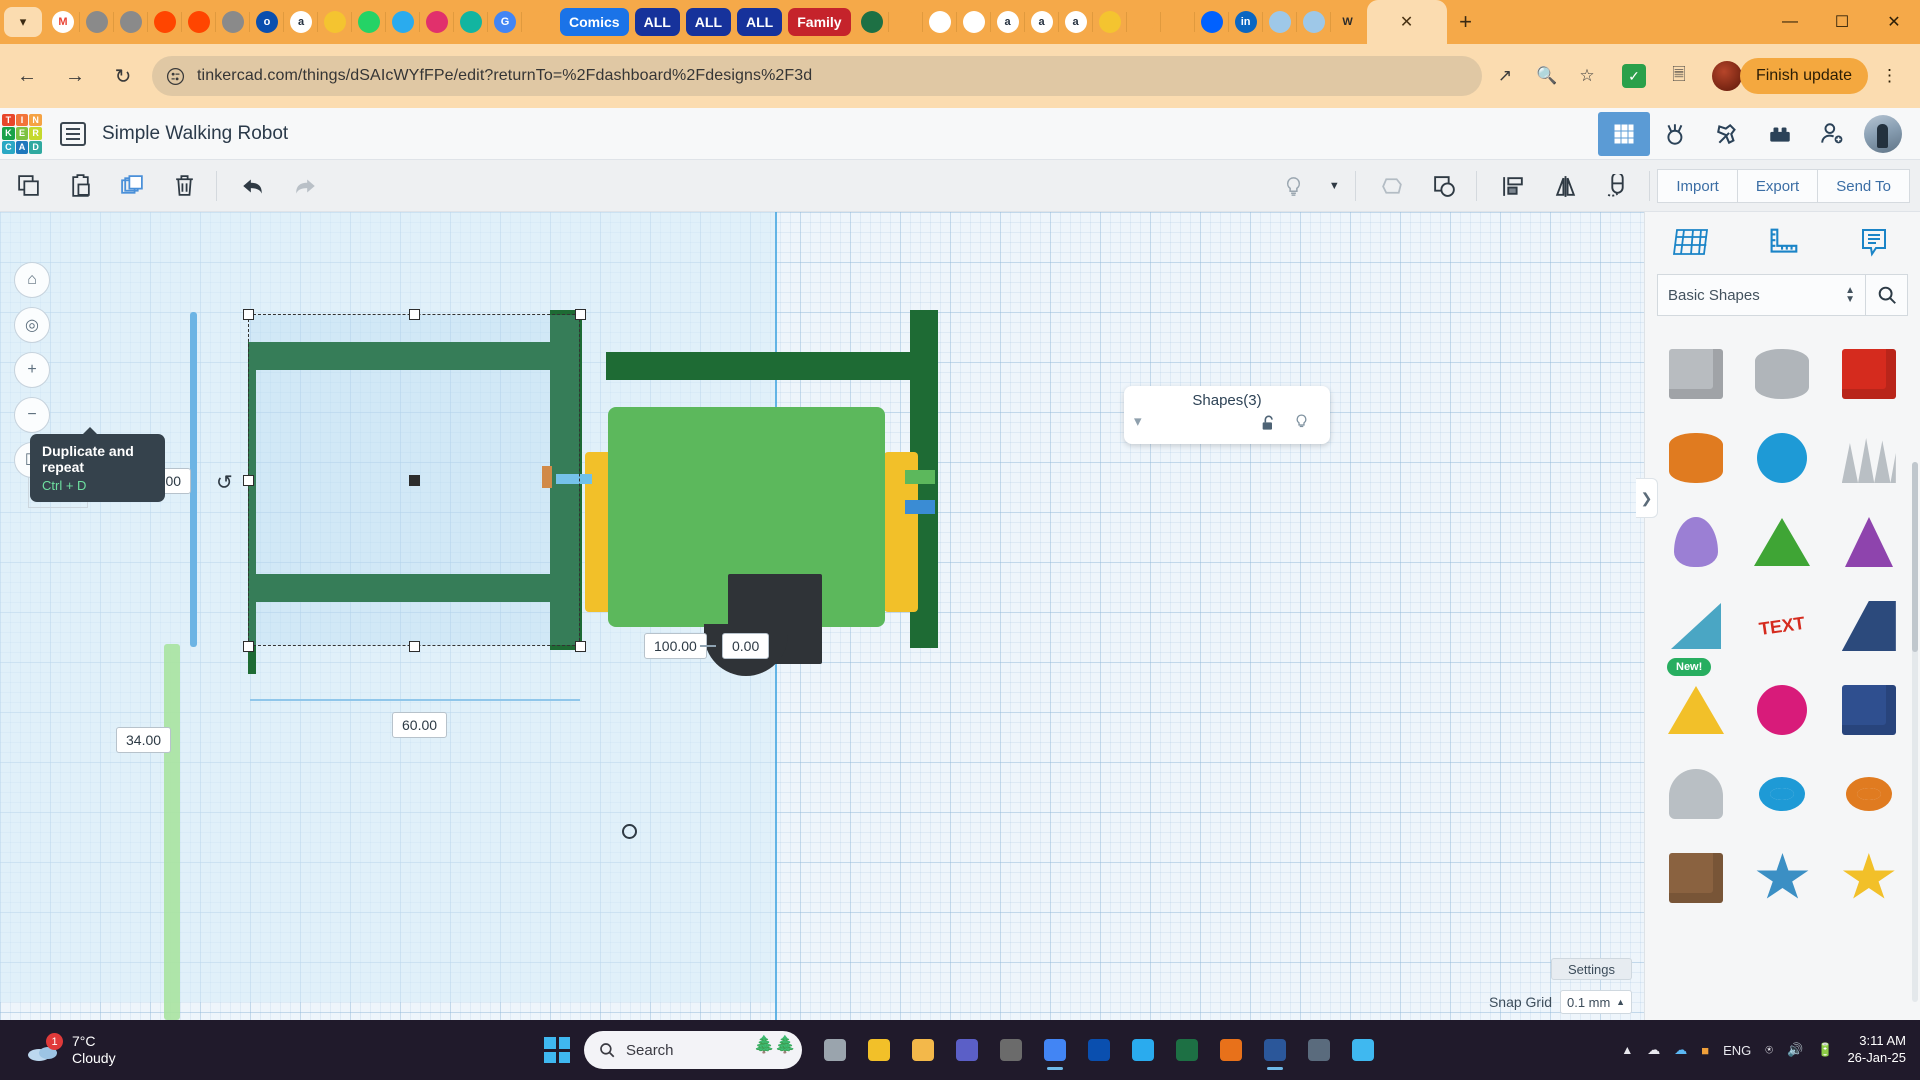 Image resolution: width=1920 pixels, height=1080 pixels. What do you see at coordinates (1275, 1050) in the screenshot?
I see `taskbar-app-word` at bounding box center [1275, 1050].